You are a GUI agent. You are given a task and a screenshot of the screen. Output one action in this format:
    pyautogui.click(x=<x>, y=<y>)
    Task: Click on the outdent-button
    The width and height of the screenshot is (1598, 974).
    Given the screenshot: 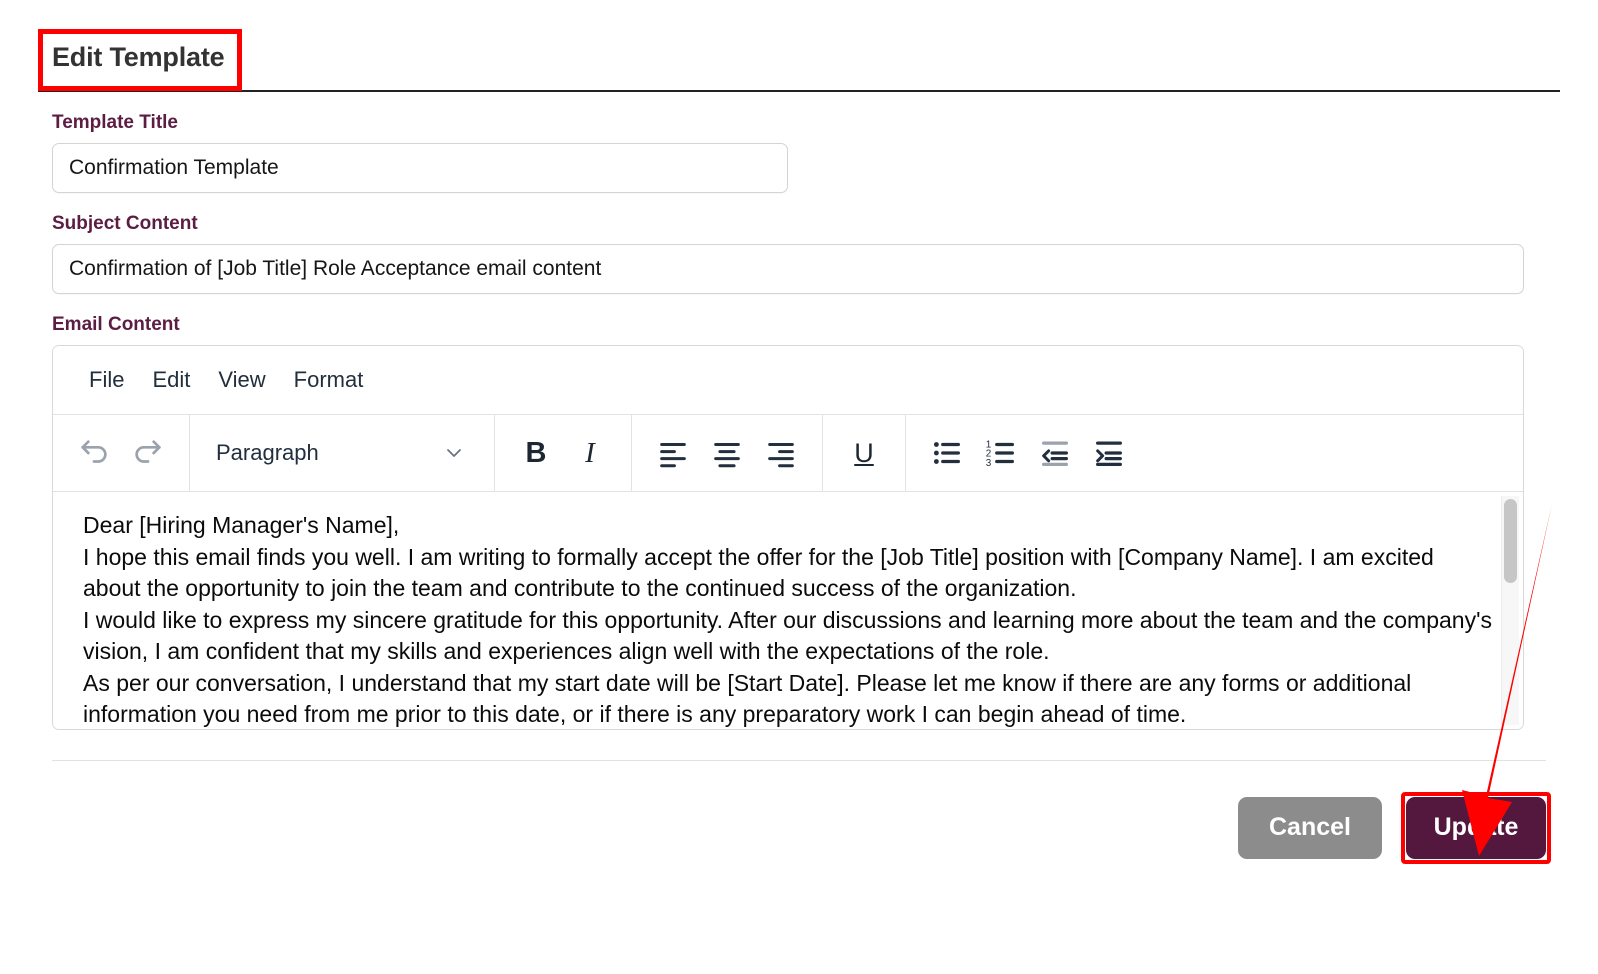 What is the action you would take?
    pyautogui.click(x=1055, y=453)
    